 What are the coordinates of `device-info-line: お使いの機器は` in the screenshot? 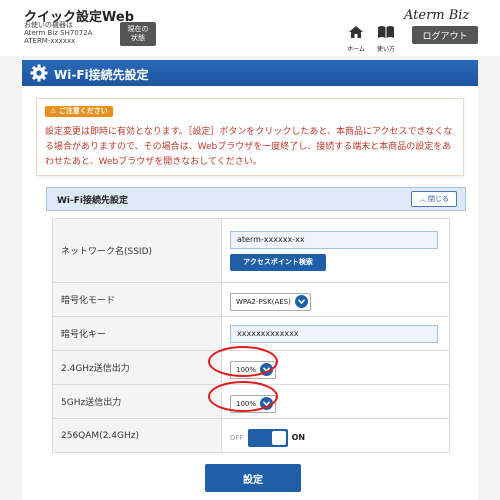 It's located at (48, 25).